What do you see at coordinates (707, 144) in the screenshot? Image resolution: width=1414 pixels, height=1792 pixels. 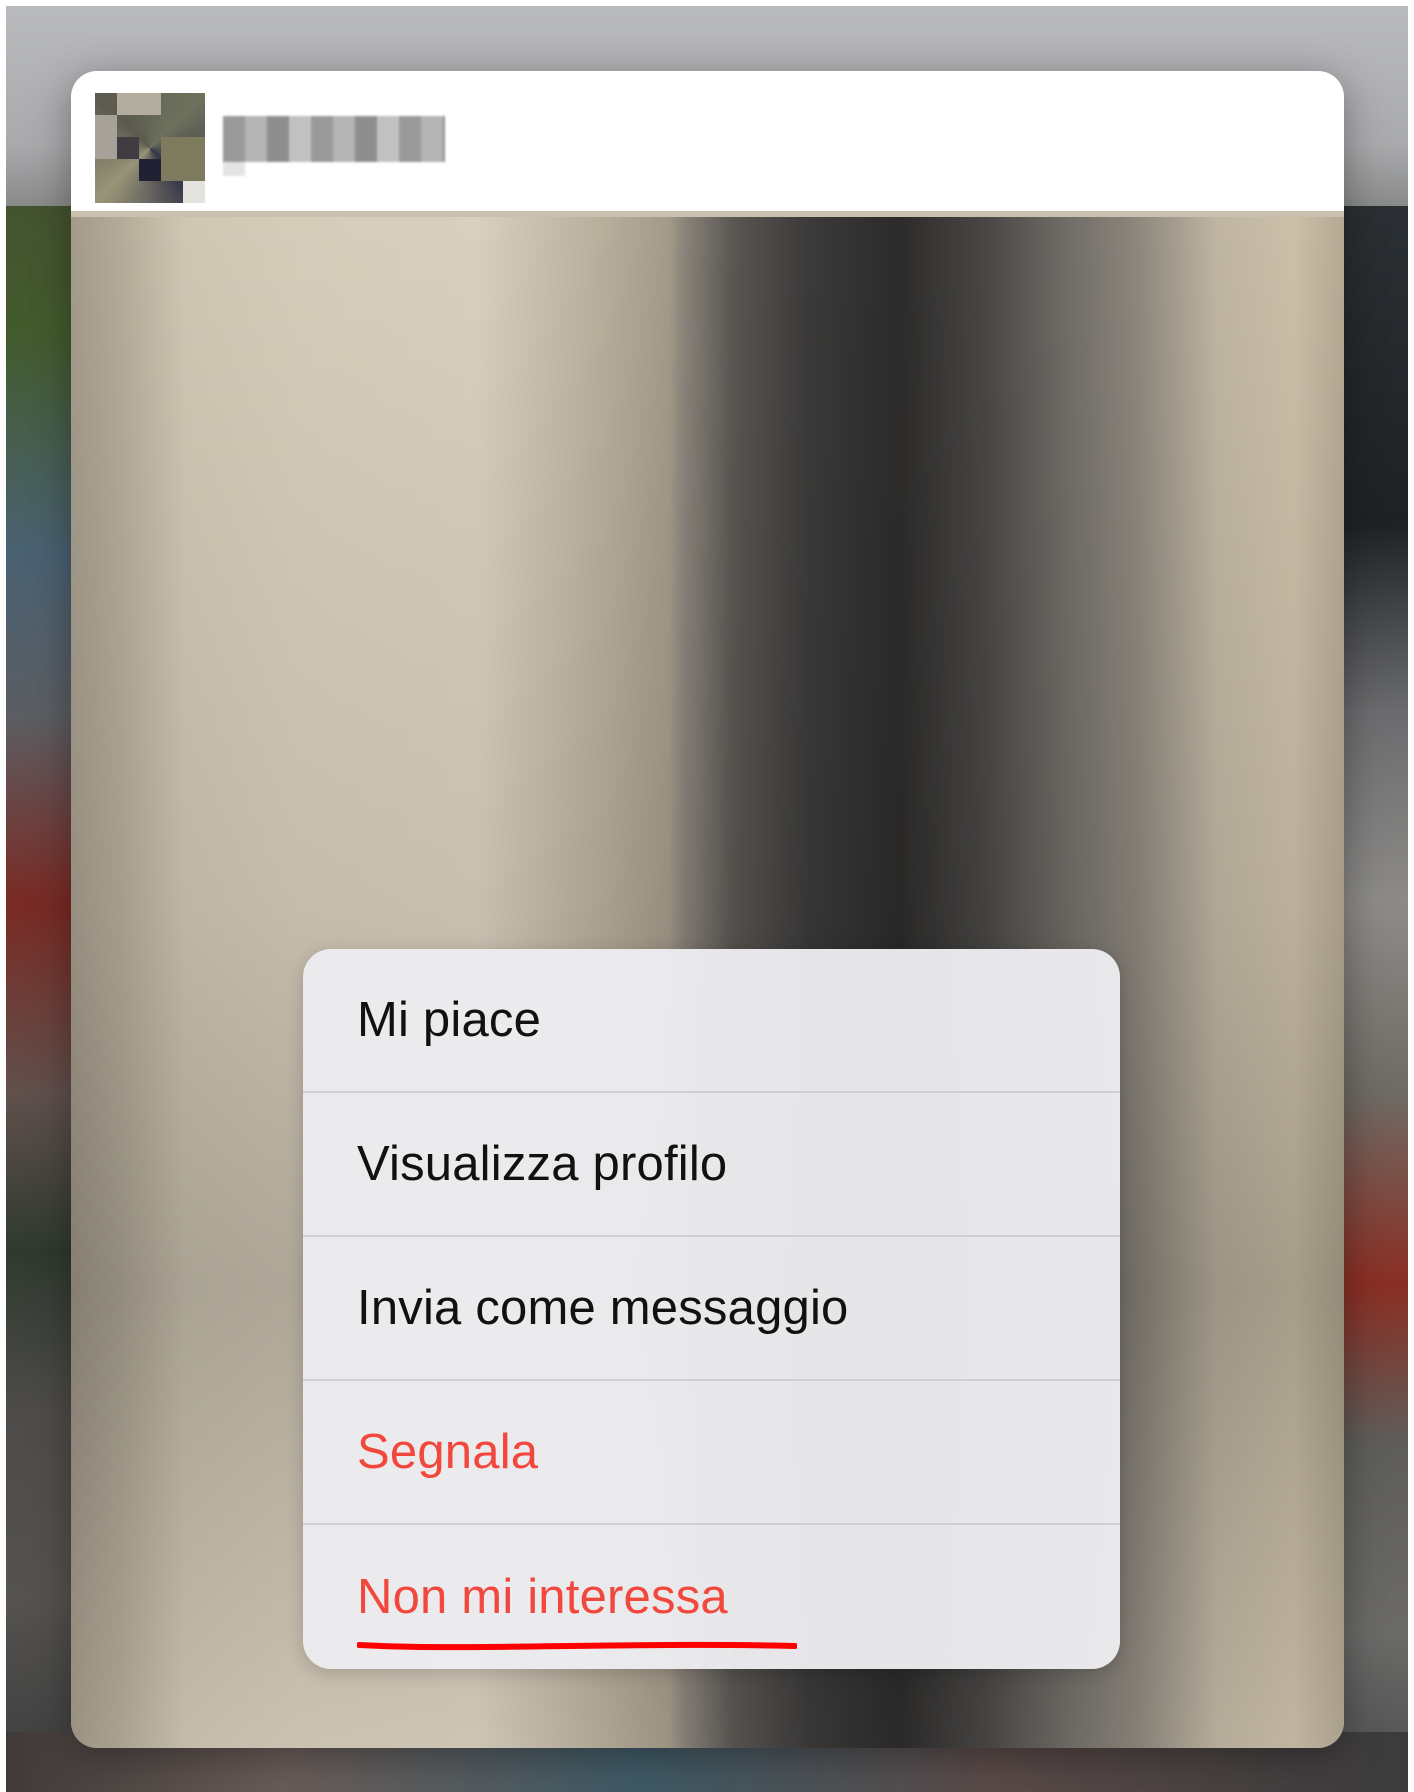 I see `post-header` at bounding box center [707, 144].